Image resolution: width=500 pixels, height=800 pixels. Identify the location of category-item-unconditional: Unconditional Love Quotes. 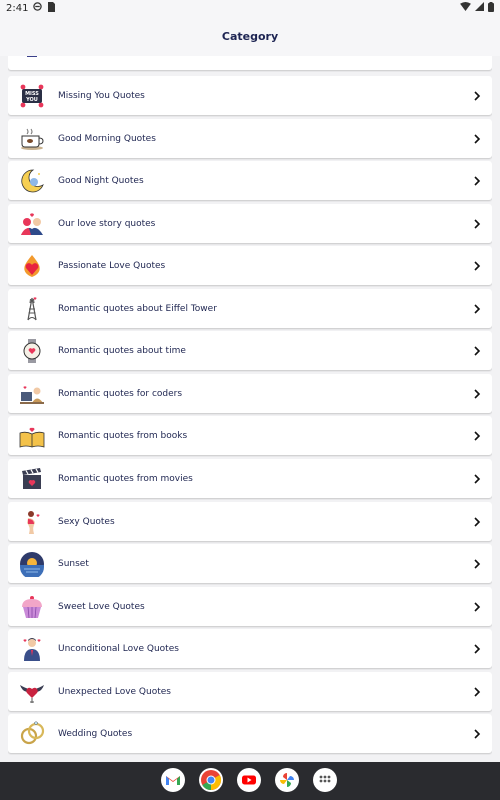
(250, 648).